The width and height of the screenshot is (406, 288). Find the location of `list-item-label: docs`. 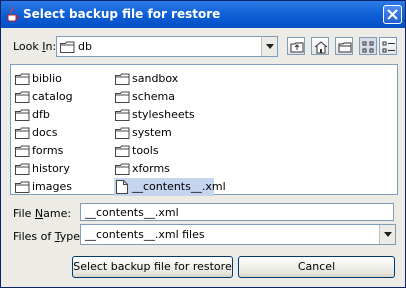

list-item-label: docs is located at coordinates (45, 132).